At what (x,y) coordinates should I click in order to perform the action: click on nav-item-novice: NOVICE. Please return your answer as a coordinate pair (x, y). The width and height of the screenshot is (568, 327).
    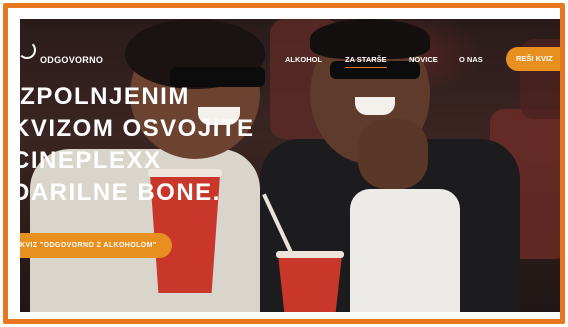
    Looking at the image, I should click on (423, 59).